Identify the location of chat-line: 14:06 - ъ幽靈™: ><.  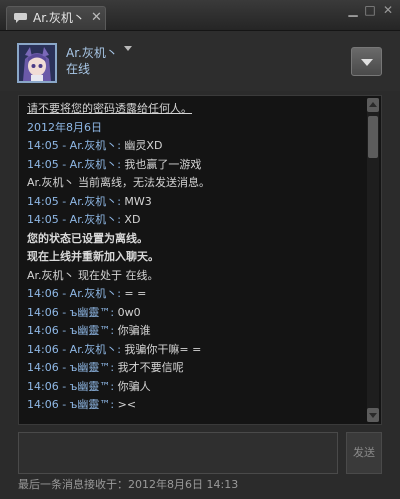
(195, 405).